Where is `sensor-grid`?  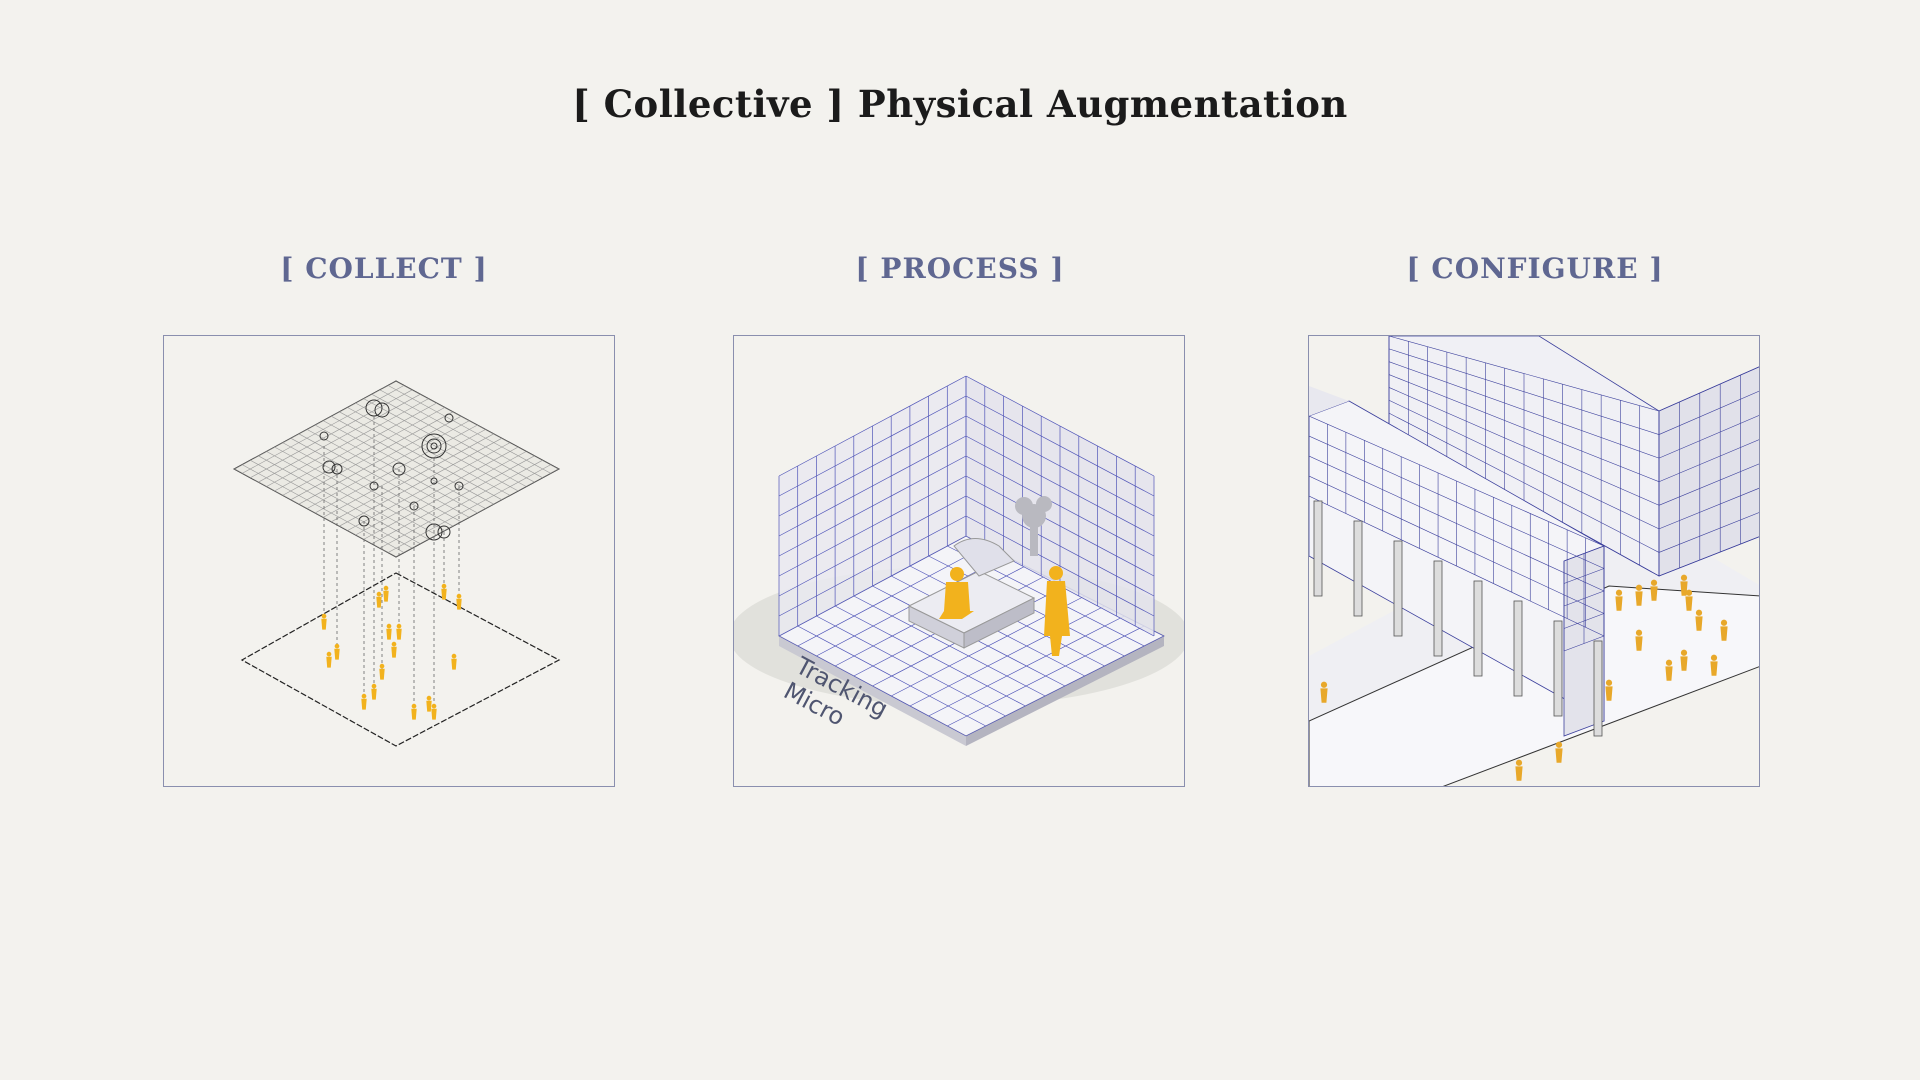
sensor-grid is located at coordinates (396, 469).